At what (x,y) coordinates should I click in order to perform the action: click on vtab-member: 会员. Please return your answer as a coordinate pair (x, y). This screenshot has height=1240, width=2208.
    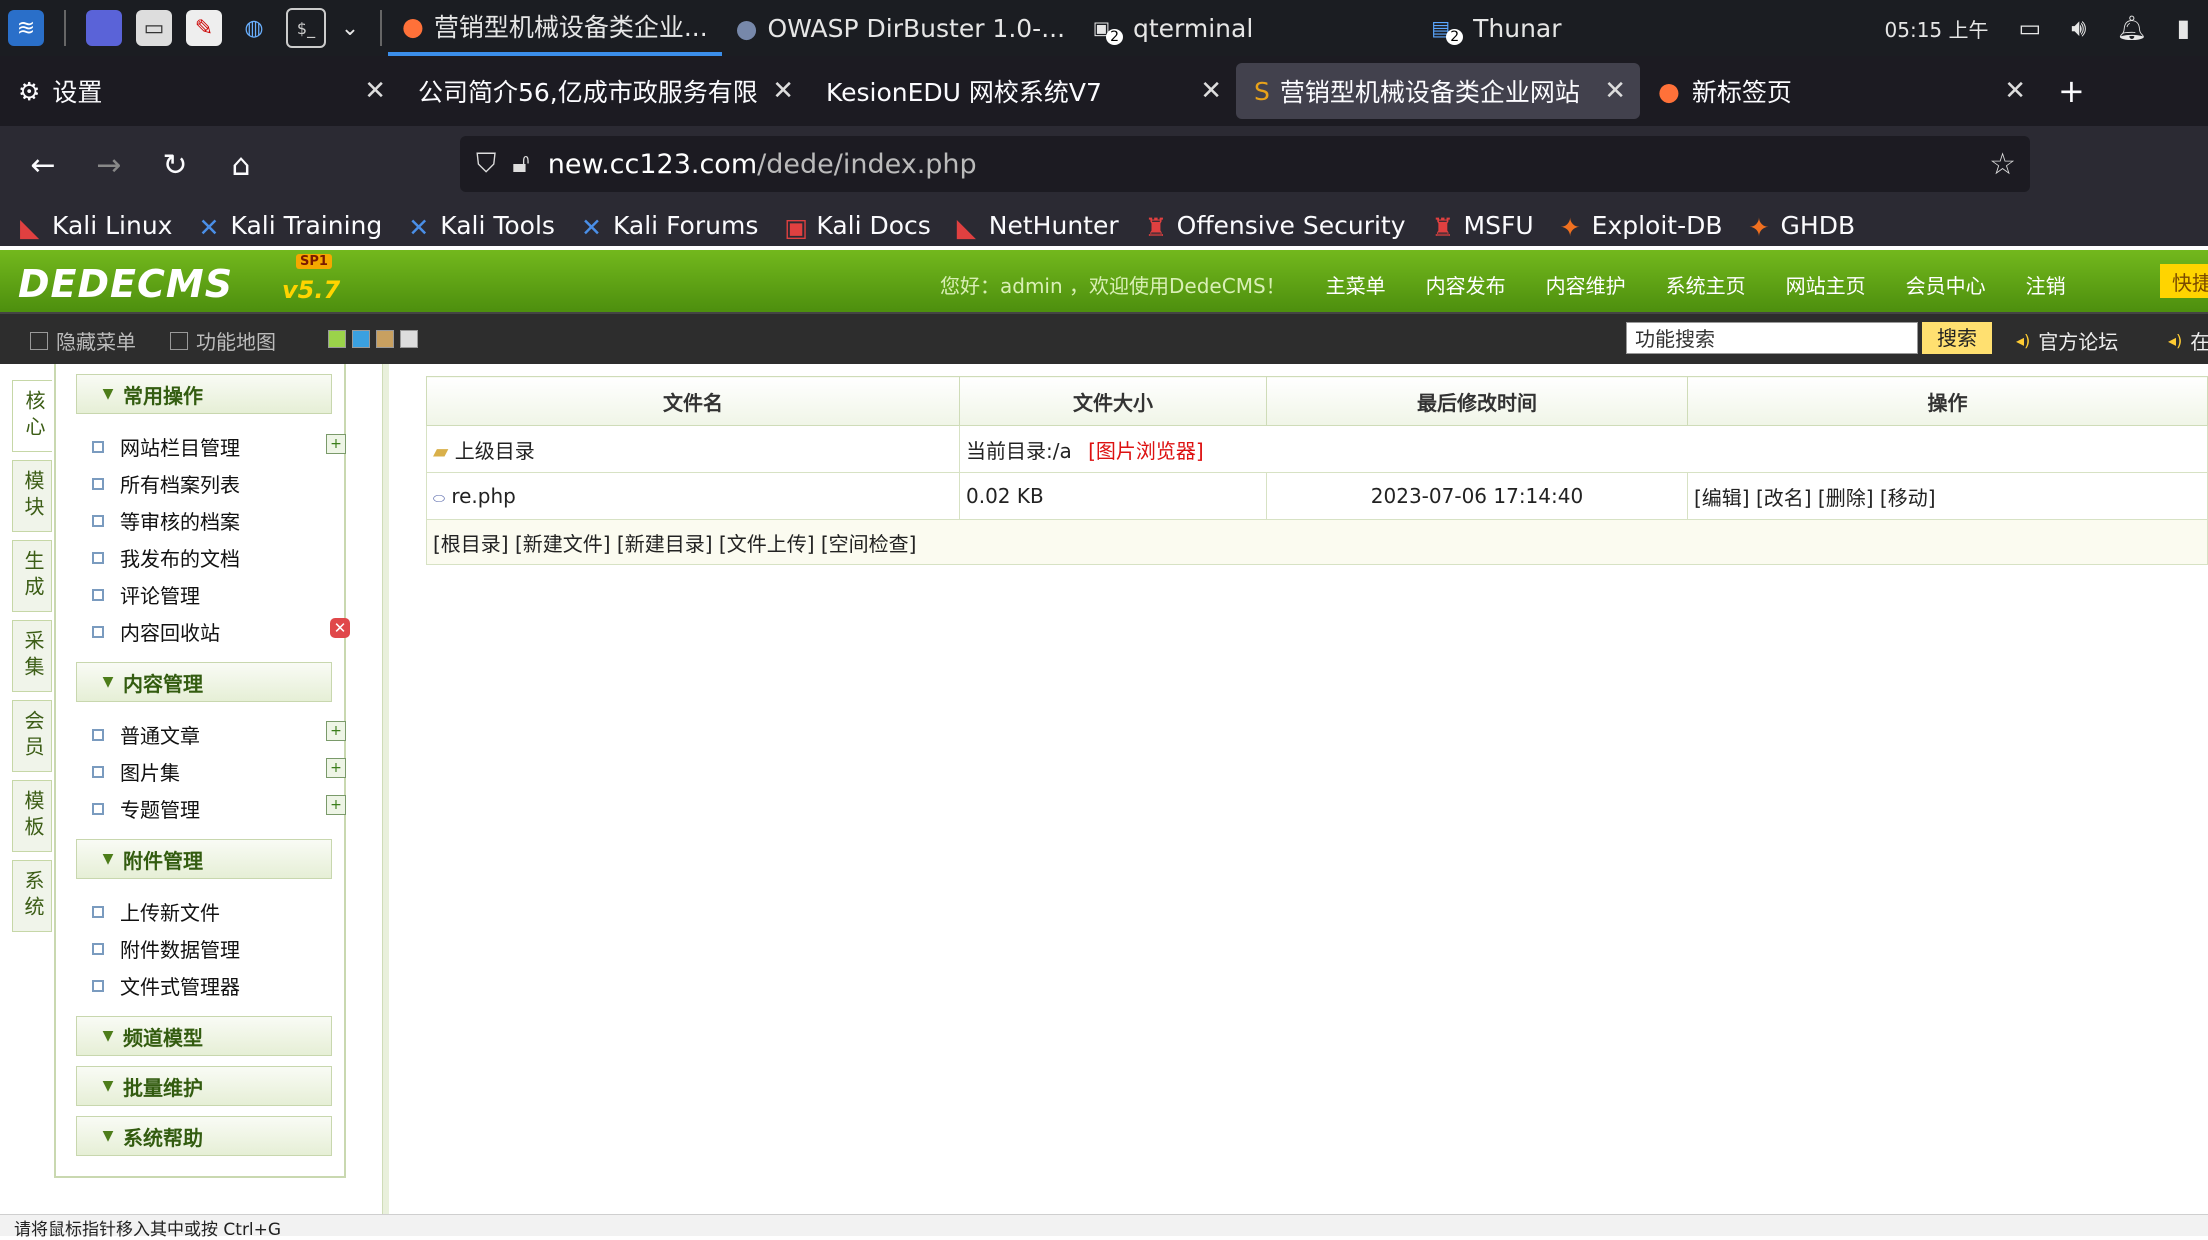
    Looking at the image, I should click on (32, 736).